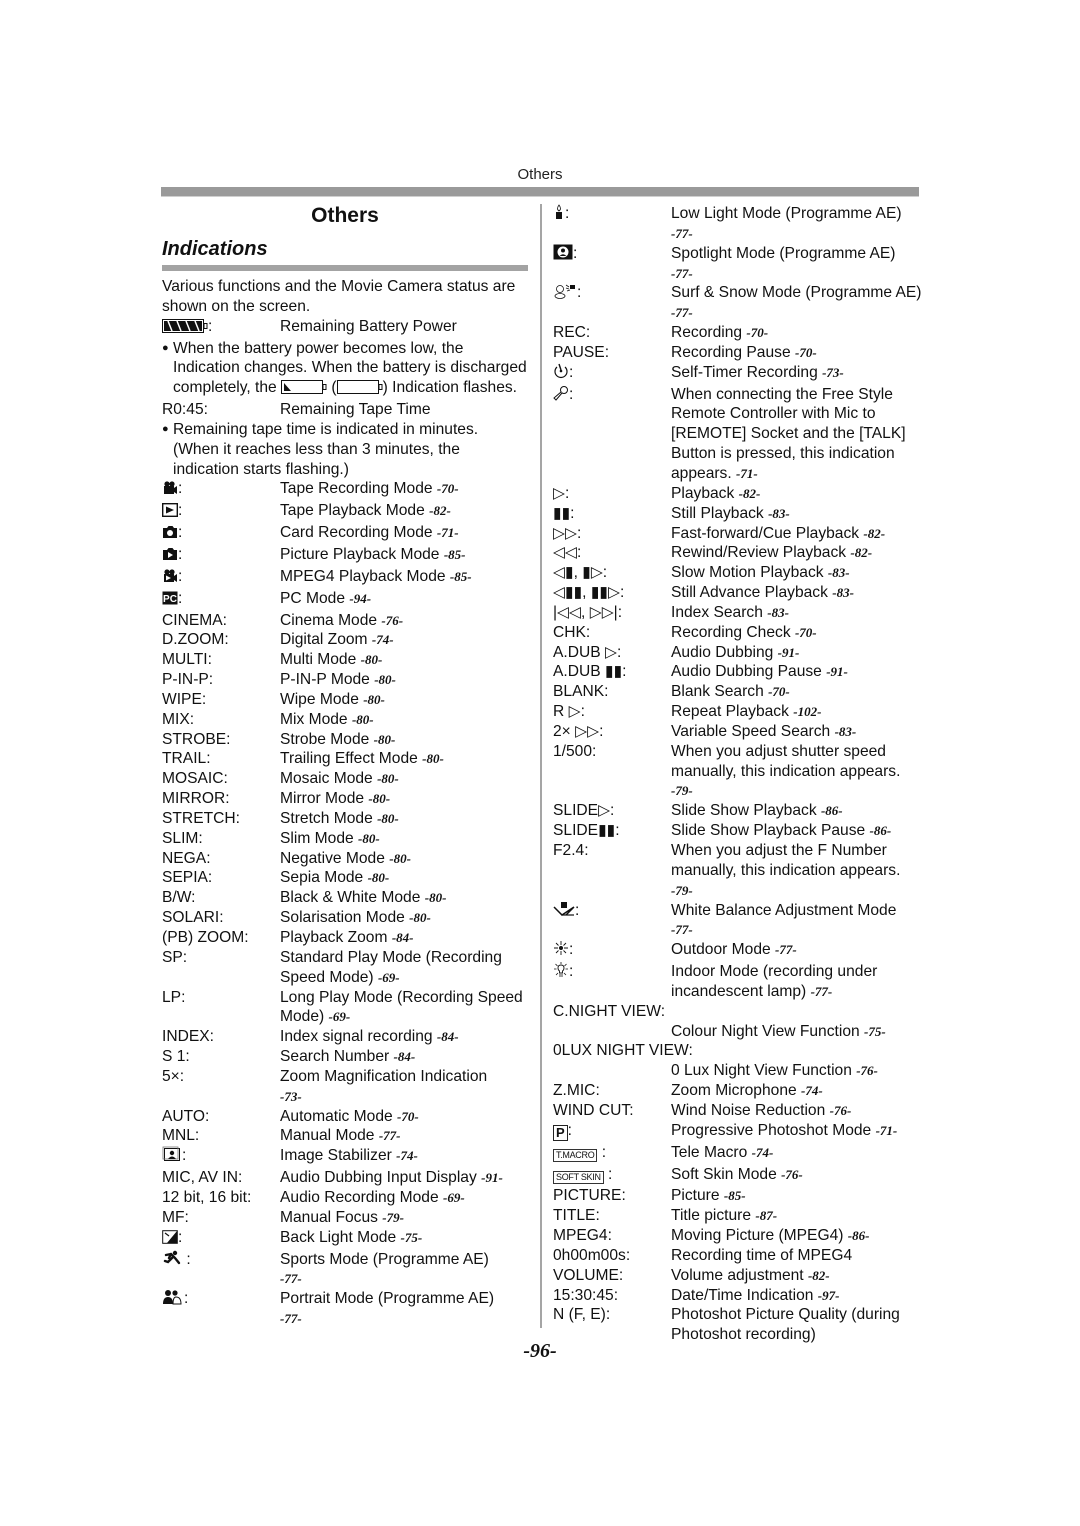 Image resolution: width=1080 pixels, height=1526 pixels. What do you see at coordinates (747, 573) in the screenshot?
I see `indication-desc: Slow Motion Playback` at bounding box center [747, 573].